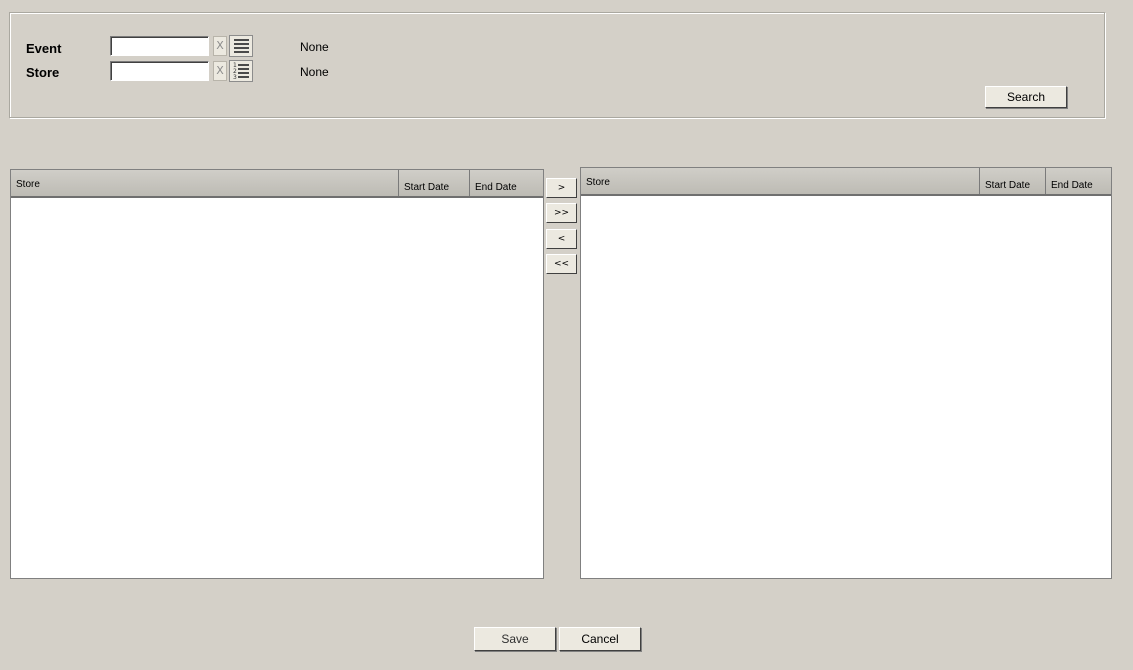 This screenshot has width=1133, height=670. I want to click on selected-grid-header: Store Start Date End Date, so click(846, 182).